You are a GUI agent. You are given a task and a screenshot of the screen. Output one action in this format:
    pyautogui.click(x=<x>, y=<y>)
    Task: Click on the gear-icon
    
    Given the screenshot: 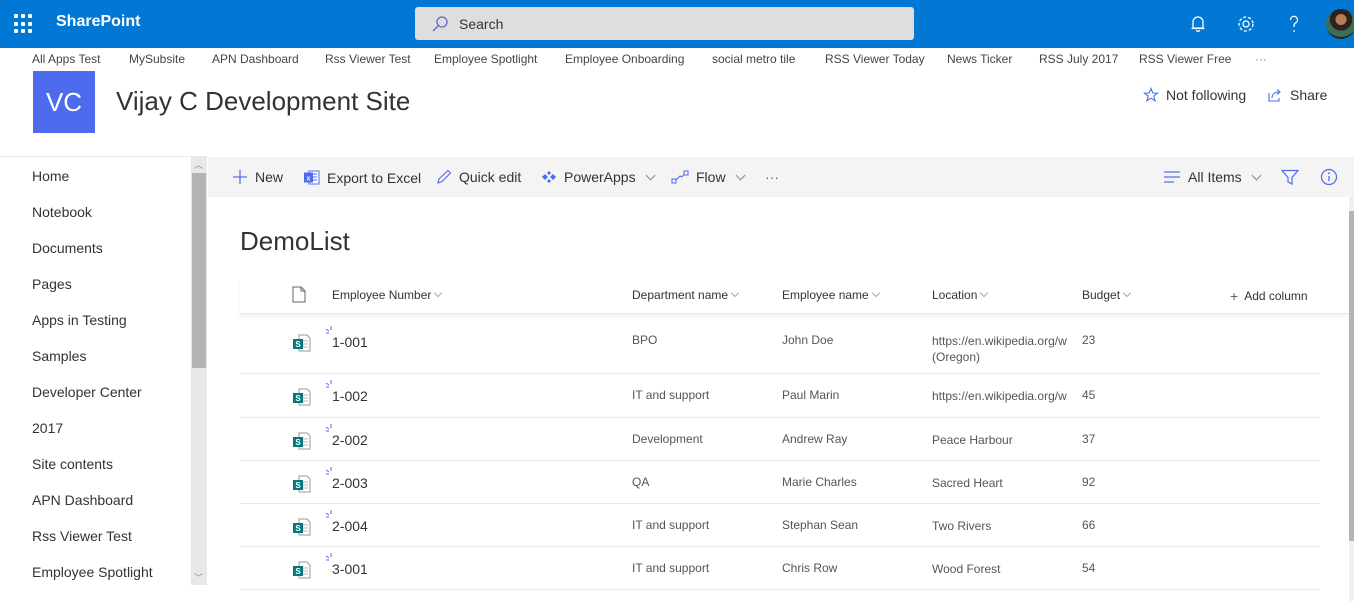 What is the action you would take?
    pyautogui.click(x=1246, y=24)
    